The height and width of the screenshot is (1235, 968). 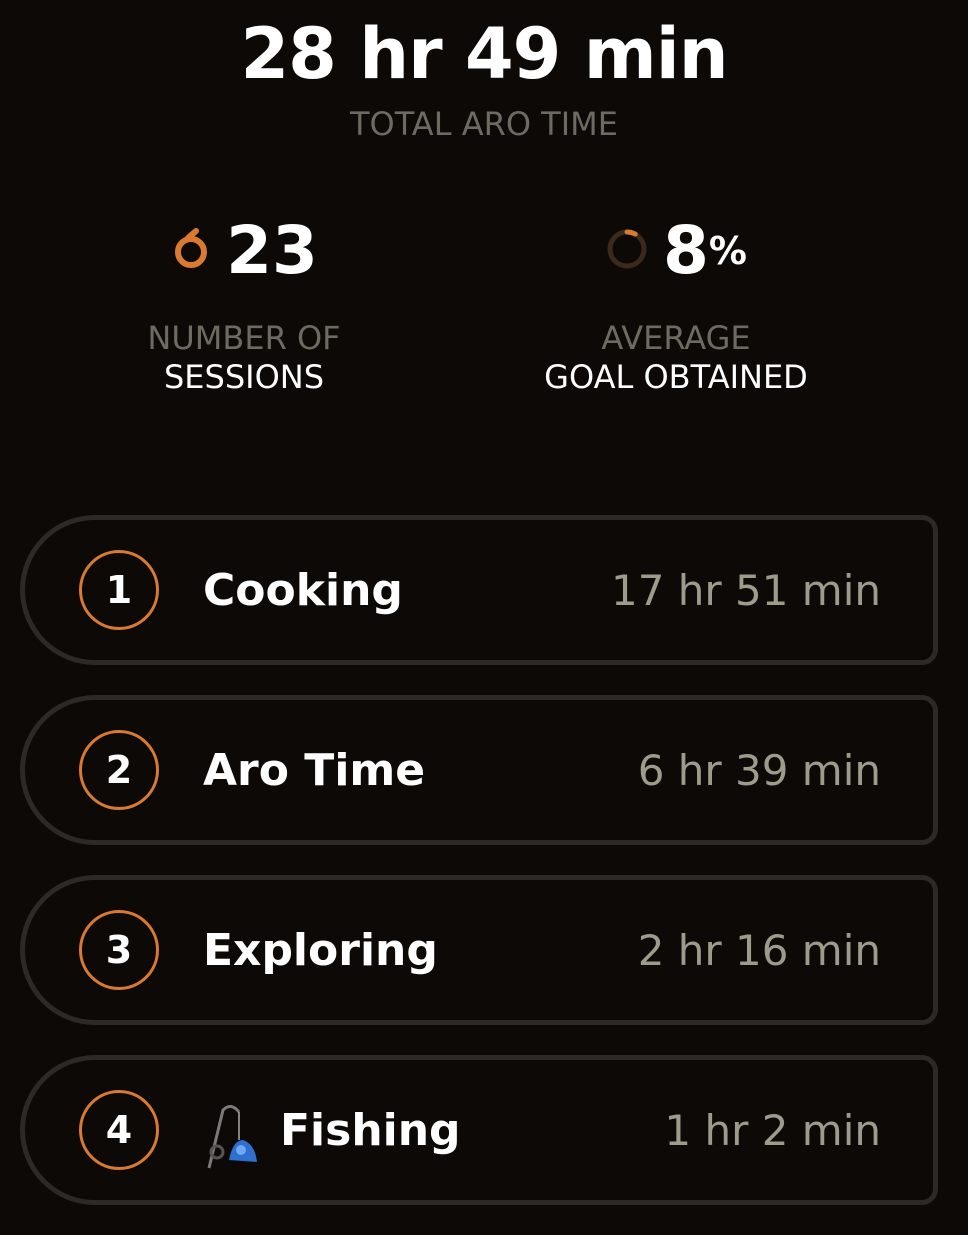 I want to click on fishing-rod-icon, so click(x=233, y=1137).